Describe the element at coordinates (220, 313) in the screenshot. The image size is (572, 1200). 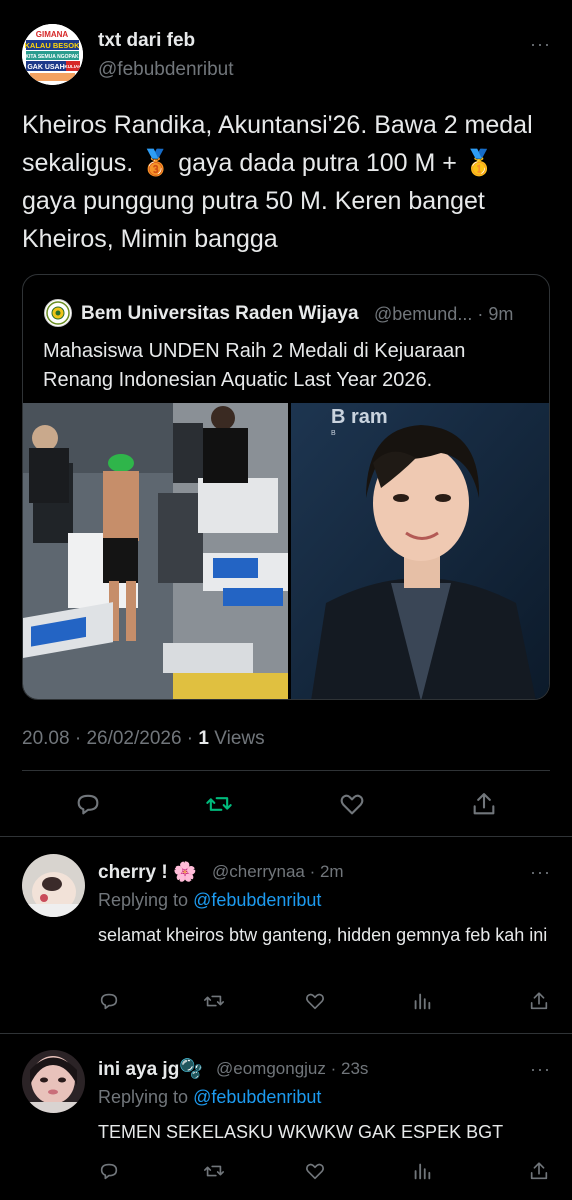
I see `quote-author-name: Bem Universitas Raden Wijaya` at that location.